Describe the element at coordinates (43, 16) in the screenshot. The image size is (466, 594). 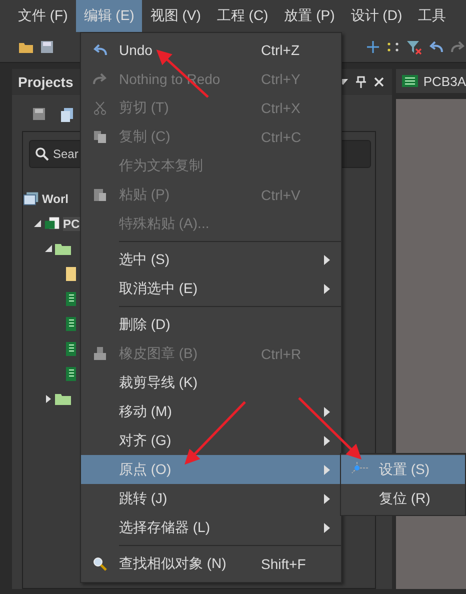
I see `menu-bar-item: 文件 (F)` at that location.